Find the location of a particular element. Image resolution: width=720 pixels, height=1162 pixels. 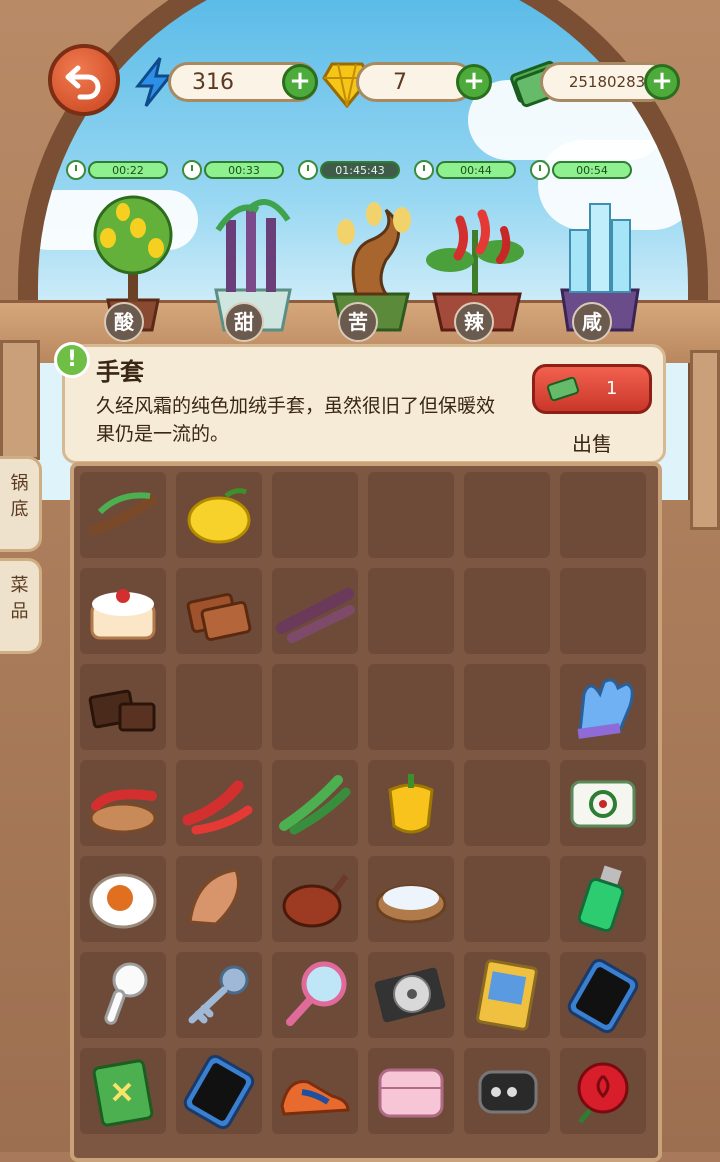

sell-label: 出售 is located at coordinates (592, 444).